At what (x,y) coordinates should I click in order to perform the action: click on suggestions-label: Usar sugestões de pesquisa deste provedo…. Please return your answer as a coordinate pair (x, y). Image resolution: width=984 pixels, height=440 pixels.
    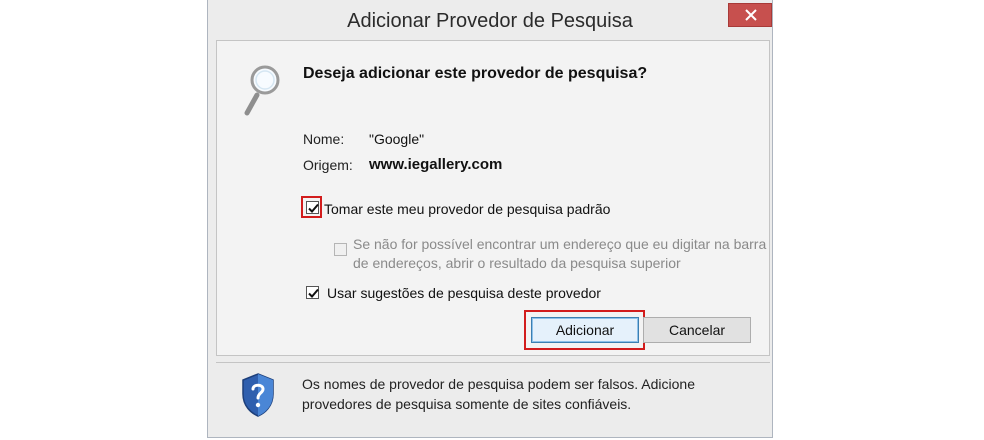
    Looking at the image, I should click on (464, 293).